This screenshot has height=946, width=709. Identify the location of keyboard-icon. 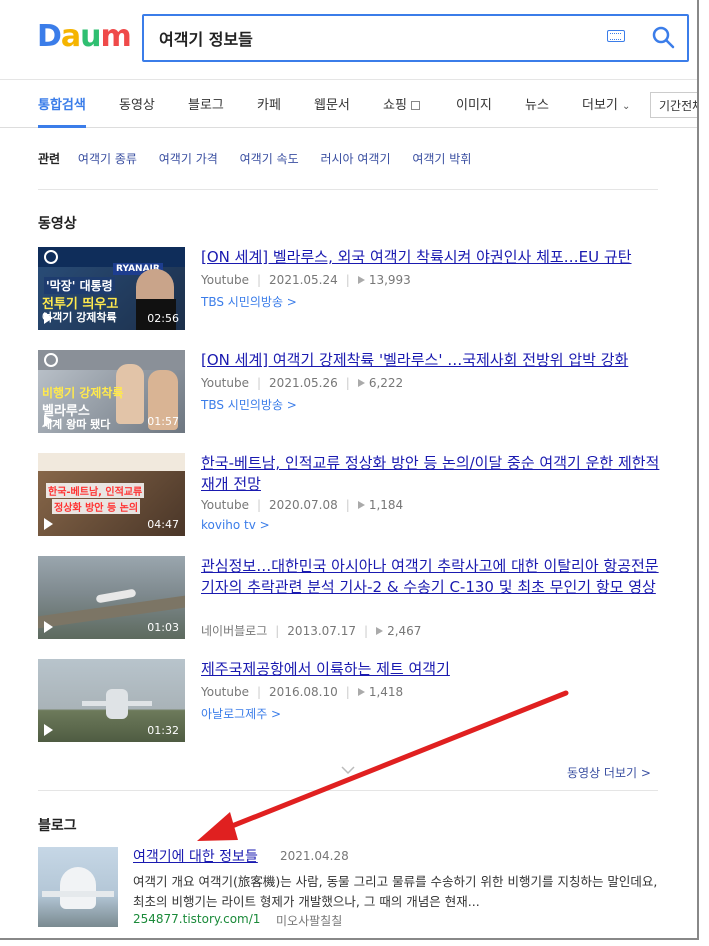
(616, 36).